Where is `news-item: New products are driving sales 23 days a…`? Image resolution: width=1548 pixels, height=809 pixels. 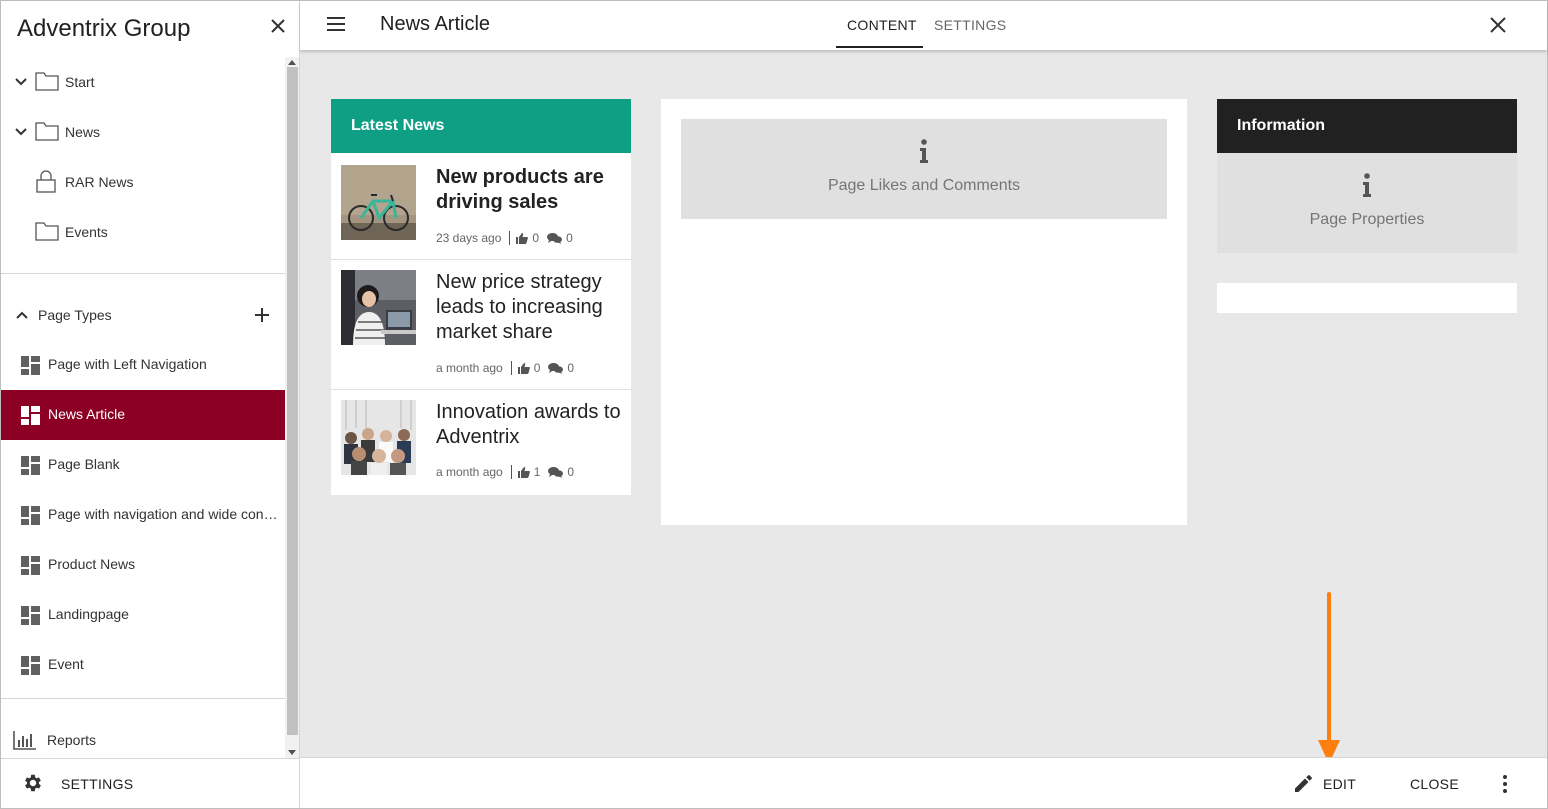 news-item: New products are driving sales 23 days a… is located at coordinates (481, 206).